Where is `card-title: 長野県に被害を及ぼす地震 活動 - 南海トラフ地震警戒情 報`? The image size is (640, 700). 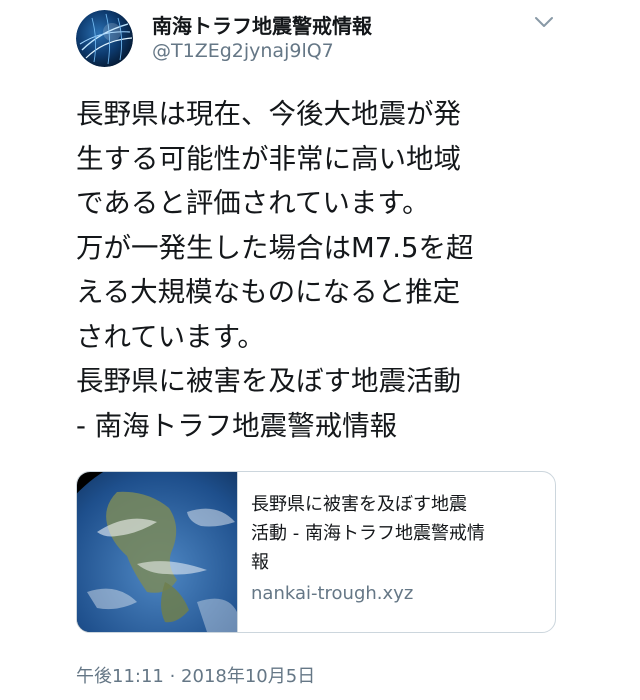 card-title: 長野県に被害を及ぼす地震 活動 - 南海トラフ地震警戒情 報 is located at coordinates (396, 533).